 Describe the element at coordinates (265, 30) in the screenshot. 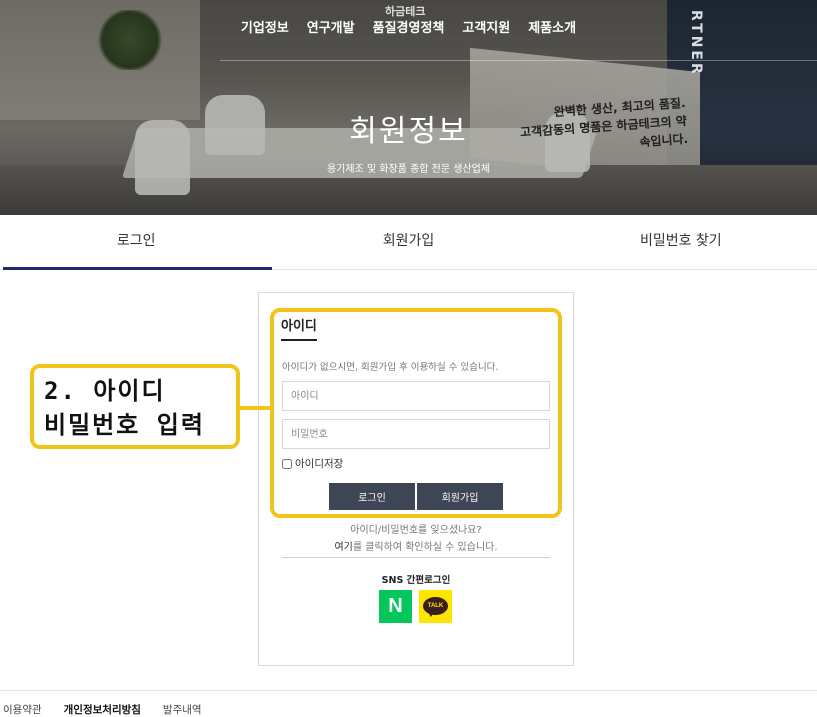

I see `nav-item-company: 기업정보` at that location.